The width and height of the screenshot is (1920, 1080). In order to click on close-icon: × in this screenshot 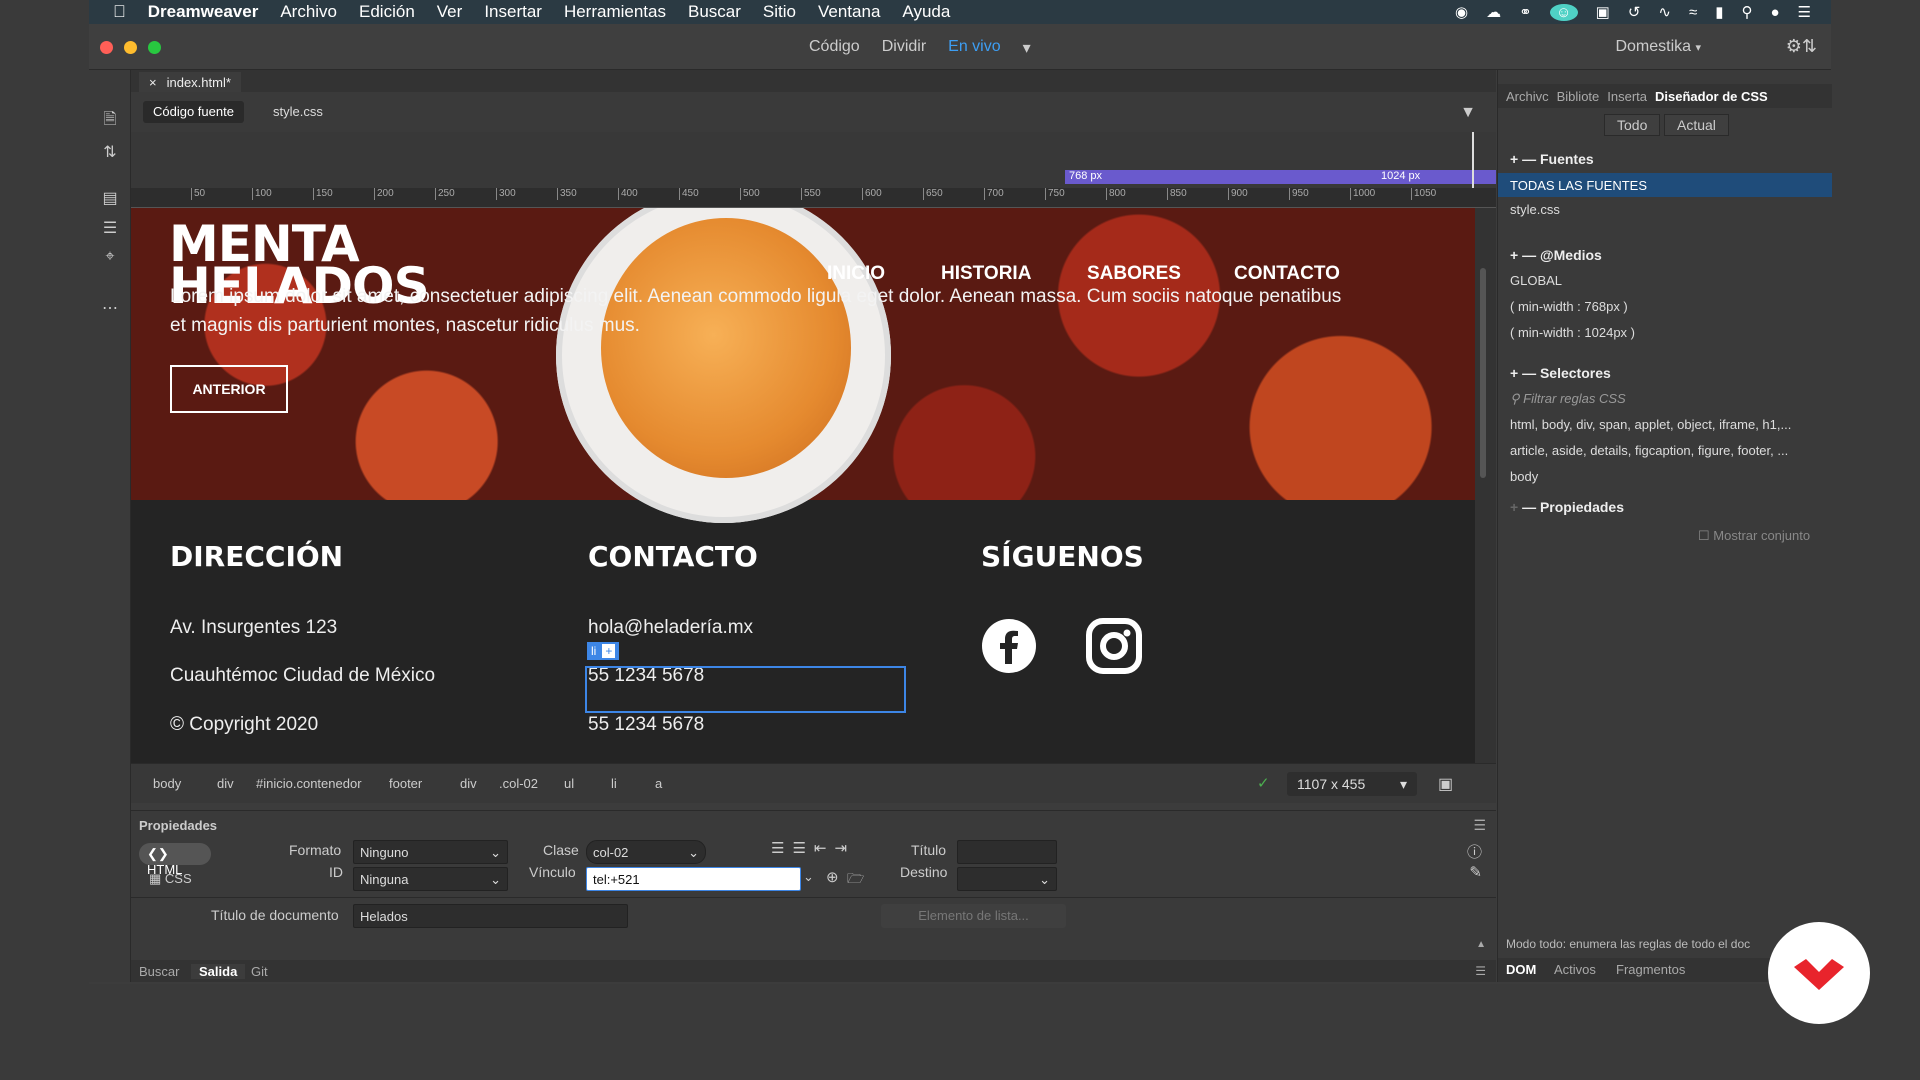, I will do `click(153, 82)`.